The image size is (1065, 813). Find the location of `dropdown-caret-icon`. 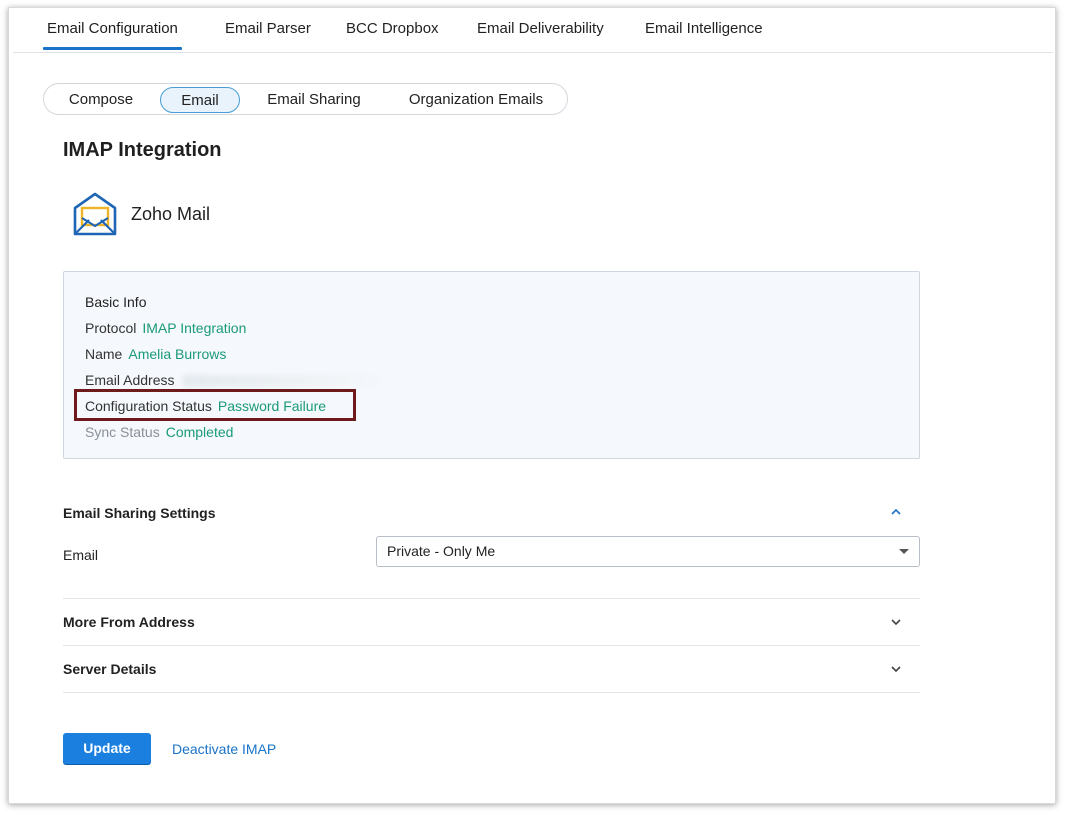

dropdown-caret-icon is located at coordinates (904, 551).